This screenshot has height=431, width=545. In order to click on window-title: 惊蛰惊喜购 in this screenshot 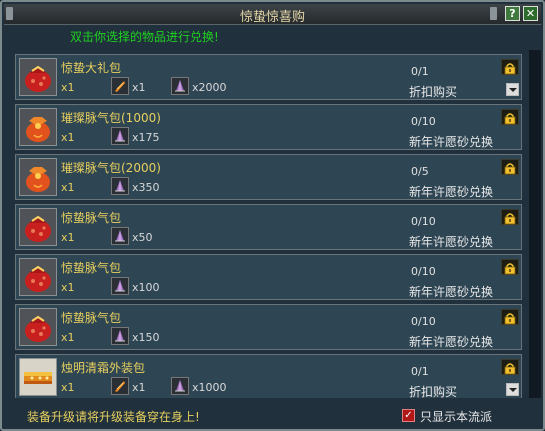, I will do `click(272, 17)`.